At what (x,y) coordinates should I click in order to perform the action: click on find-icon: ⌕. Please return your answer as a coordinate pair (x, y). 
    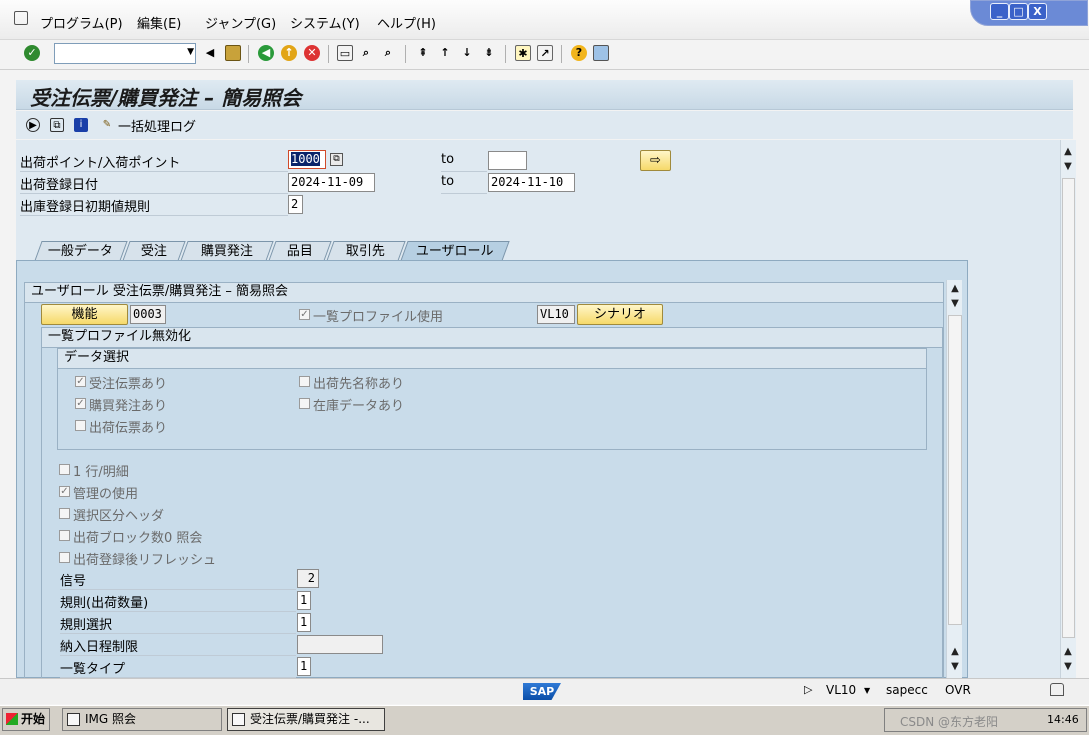
    Looking at the image, I should click on (366, 53).